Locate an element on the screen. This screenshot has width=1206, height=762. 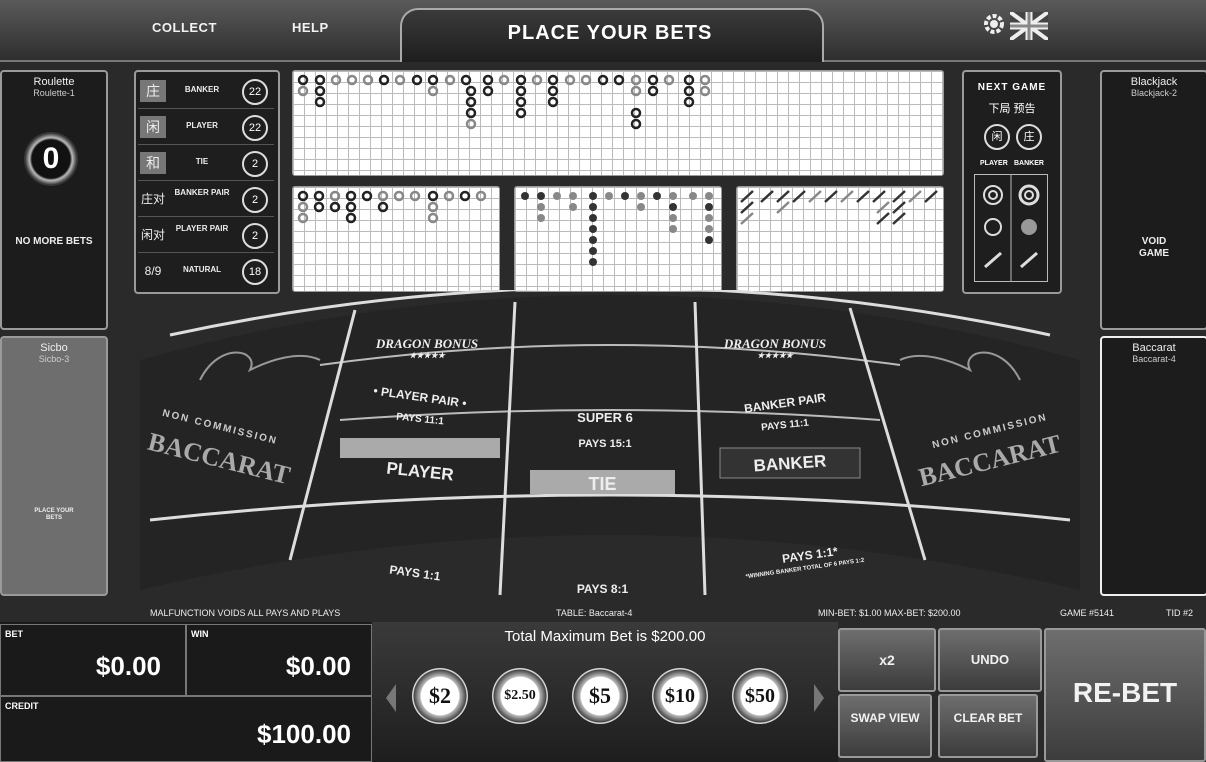
big-eye-road is located at coordinates (618, 239).